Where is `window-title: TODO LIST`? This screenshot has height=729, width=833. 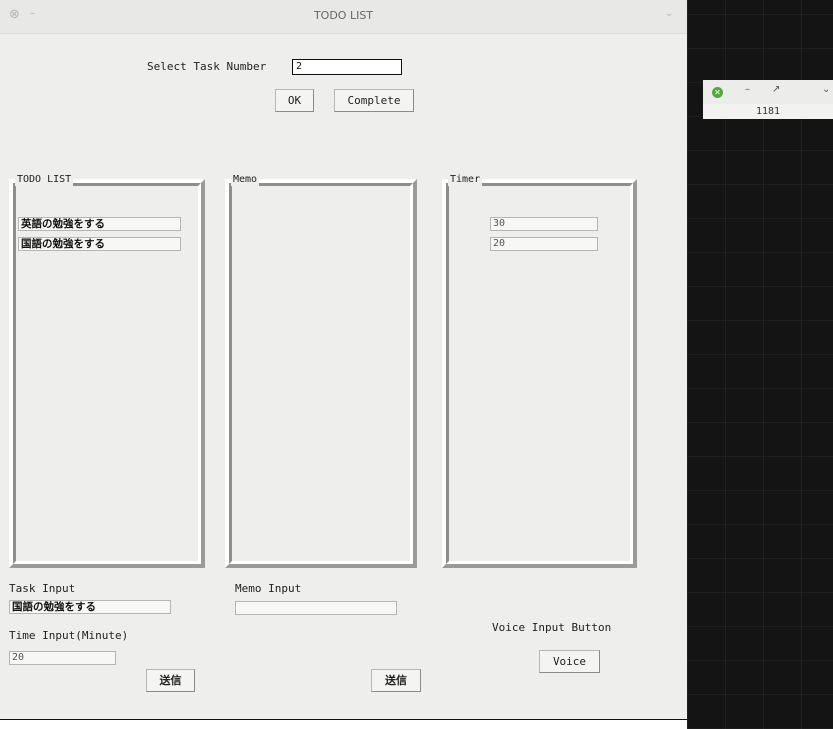
window-title: TODO LIST is located at coordinates (343, 15).